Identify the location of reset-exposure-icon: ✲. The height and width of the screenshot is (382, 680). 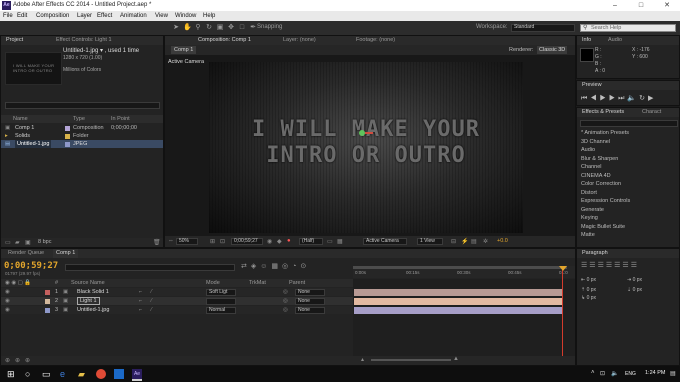
(485, 241).